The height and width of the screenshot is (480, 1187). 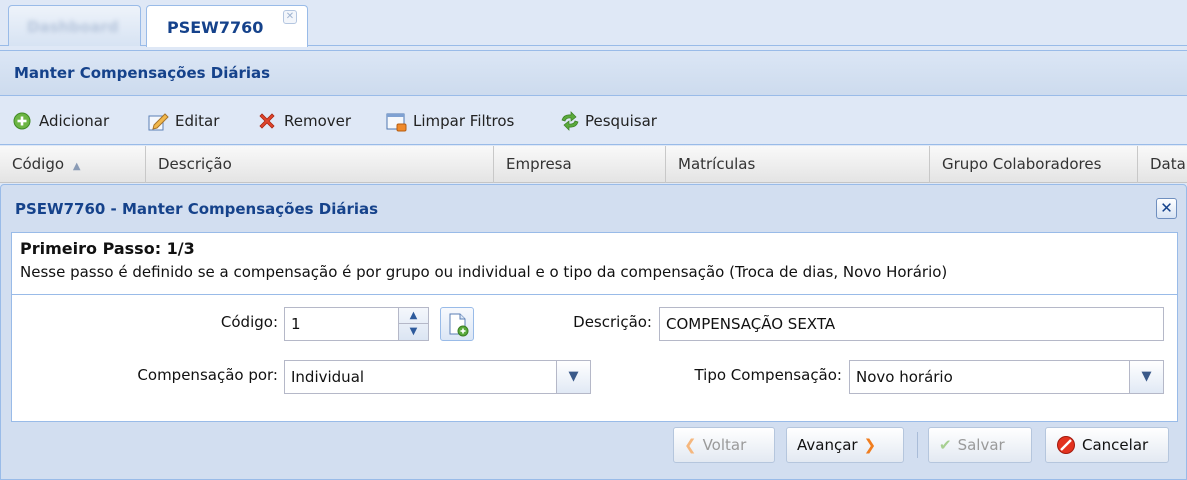 I want to click on back-button: ❮ Voltar, so click(x=724, y=445).